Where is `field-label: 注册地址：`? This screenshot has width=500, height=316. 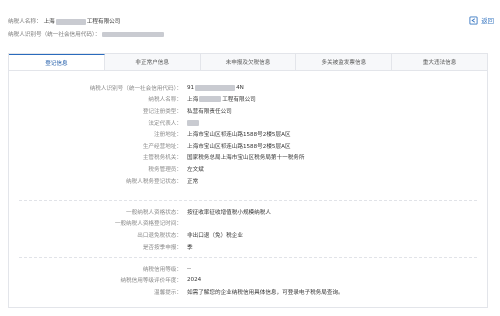 field-label: 注册地址： is located at coordinates (168, 135).